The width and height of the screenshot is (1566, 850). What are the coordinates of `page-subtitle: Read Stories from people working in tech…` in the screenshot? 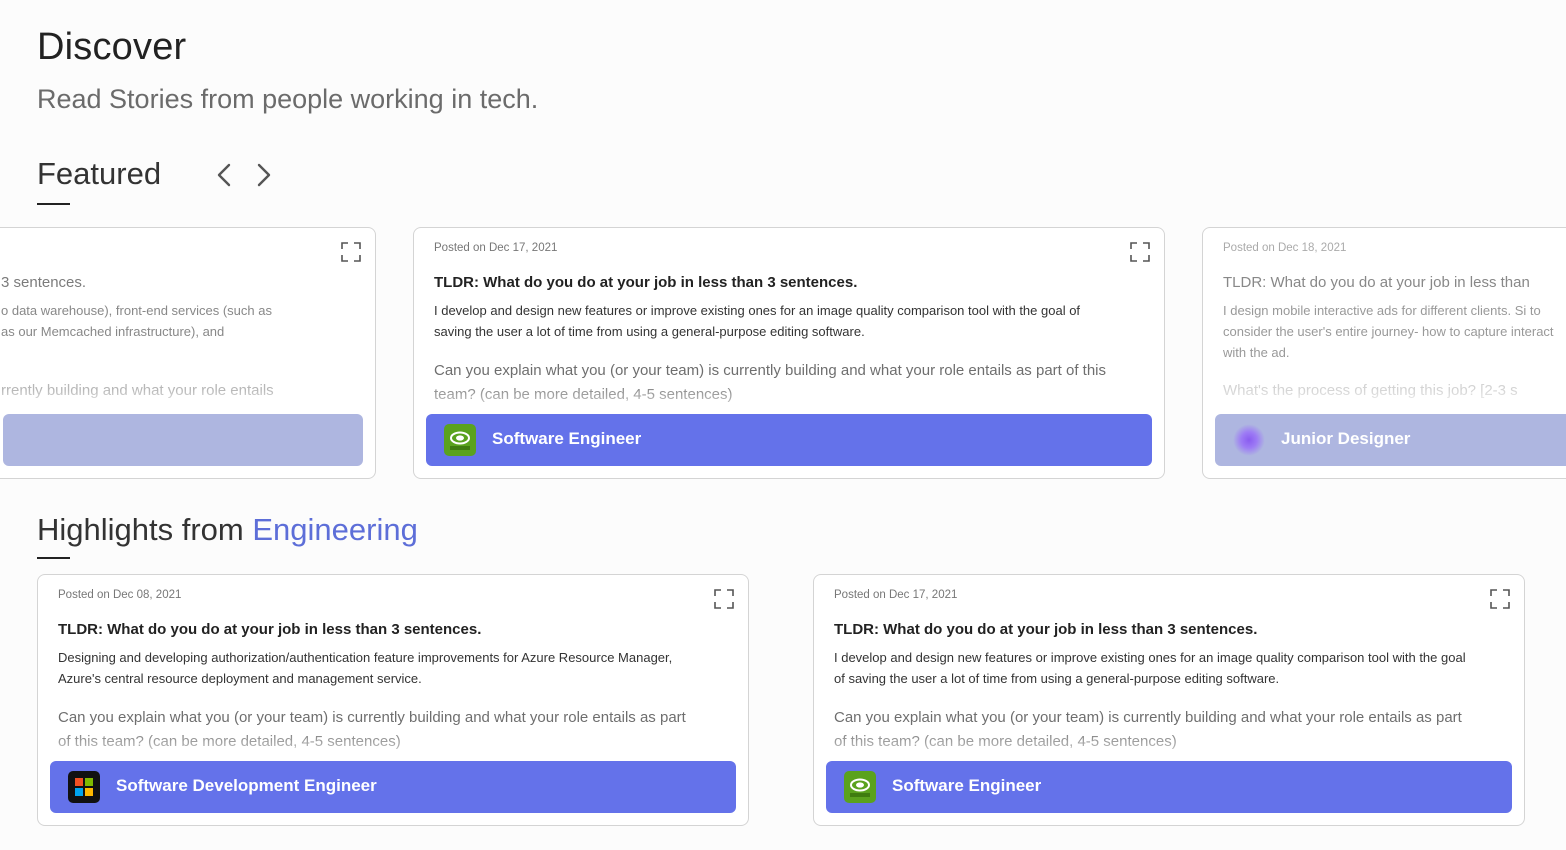 It's located at (288, 99).